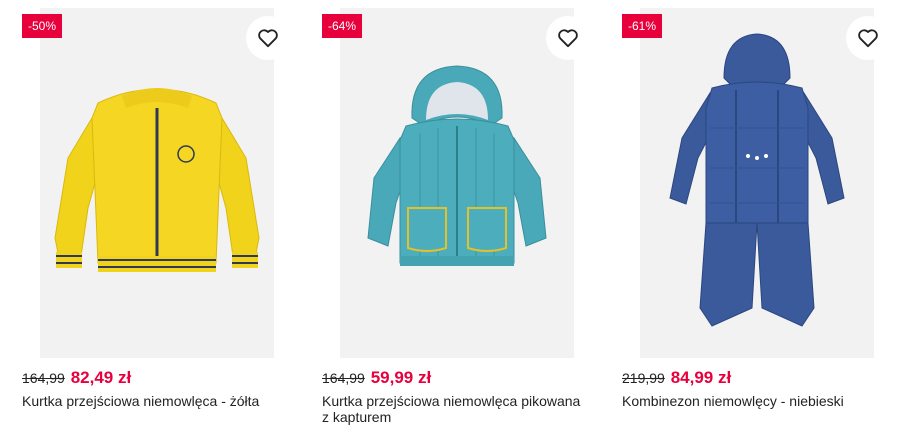 This screenshot has width=901, height=441. I want to click on price-row: 164,99 59,99 zł, so click(376, 378).